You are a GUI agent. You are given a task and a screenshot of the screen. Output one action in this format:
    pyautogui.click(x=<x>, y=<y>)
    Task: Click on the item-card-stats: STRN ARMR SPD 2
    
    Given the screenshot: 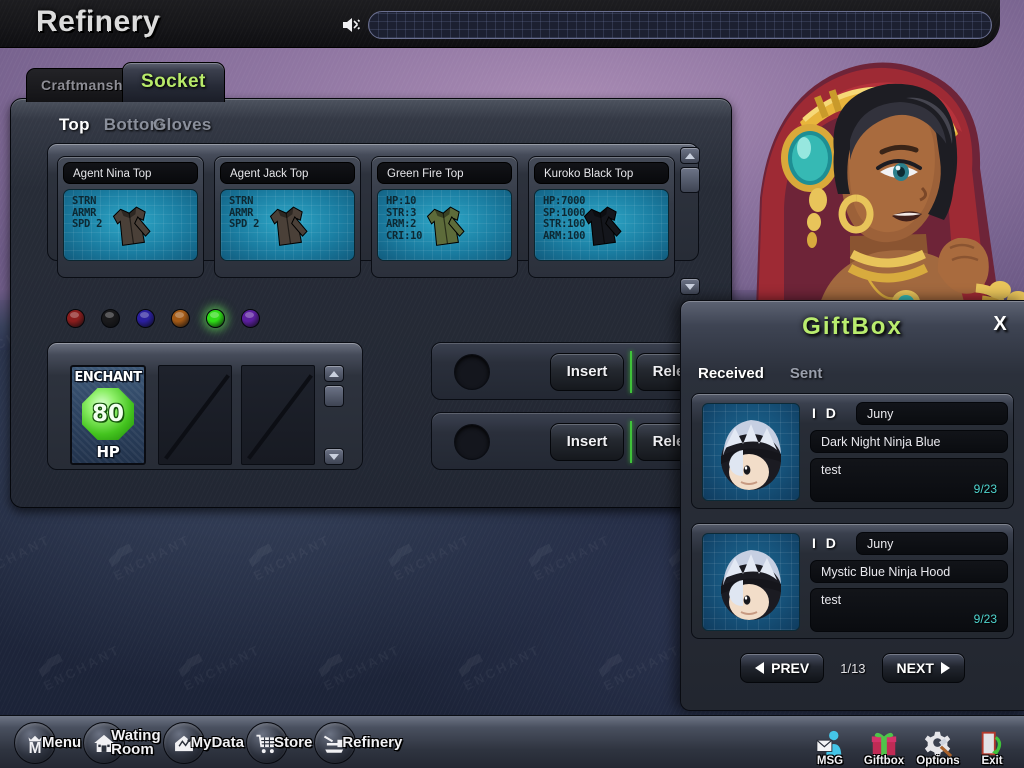 What is the action you would take?
    pyautogui.click(x=87, y=212)
    